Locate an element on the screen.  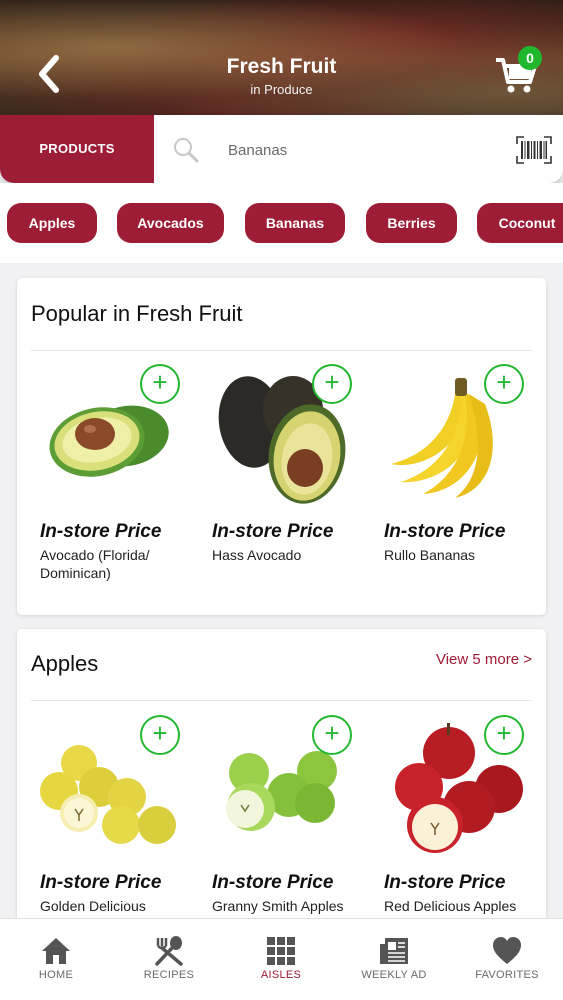
nav-favorites: FAVORITES is located at coordinates (507, 959).